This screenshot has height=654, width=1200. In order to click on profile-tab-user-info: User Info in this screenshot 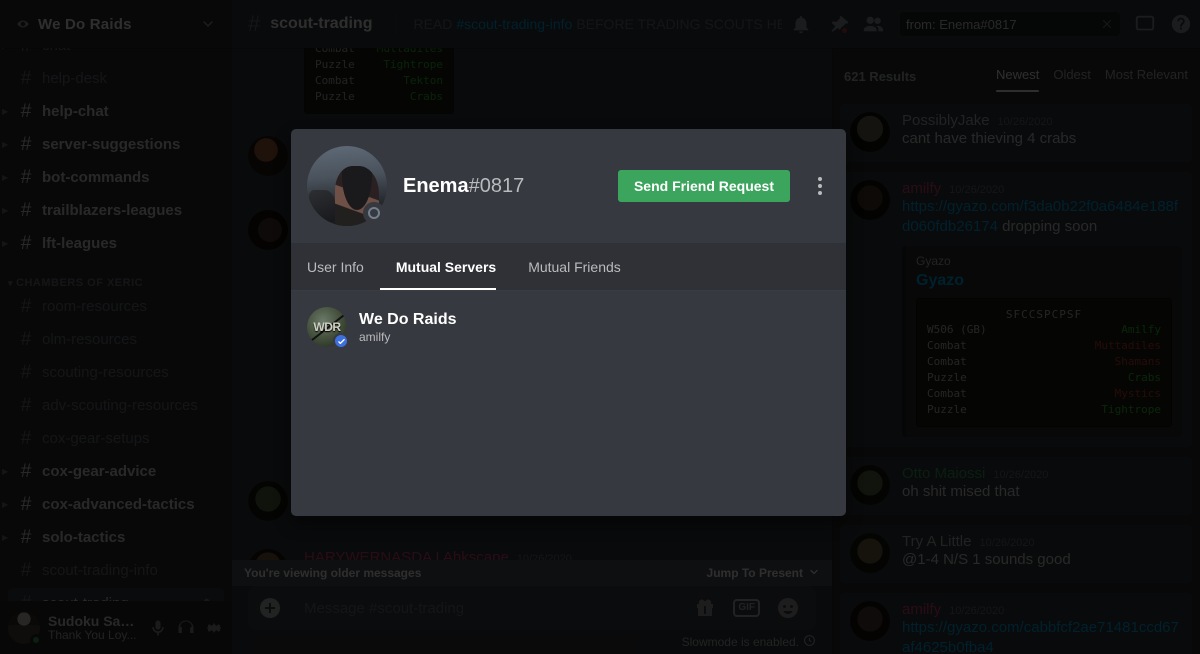, I will do `click(343, 266)`.